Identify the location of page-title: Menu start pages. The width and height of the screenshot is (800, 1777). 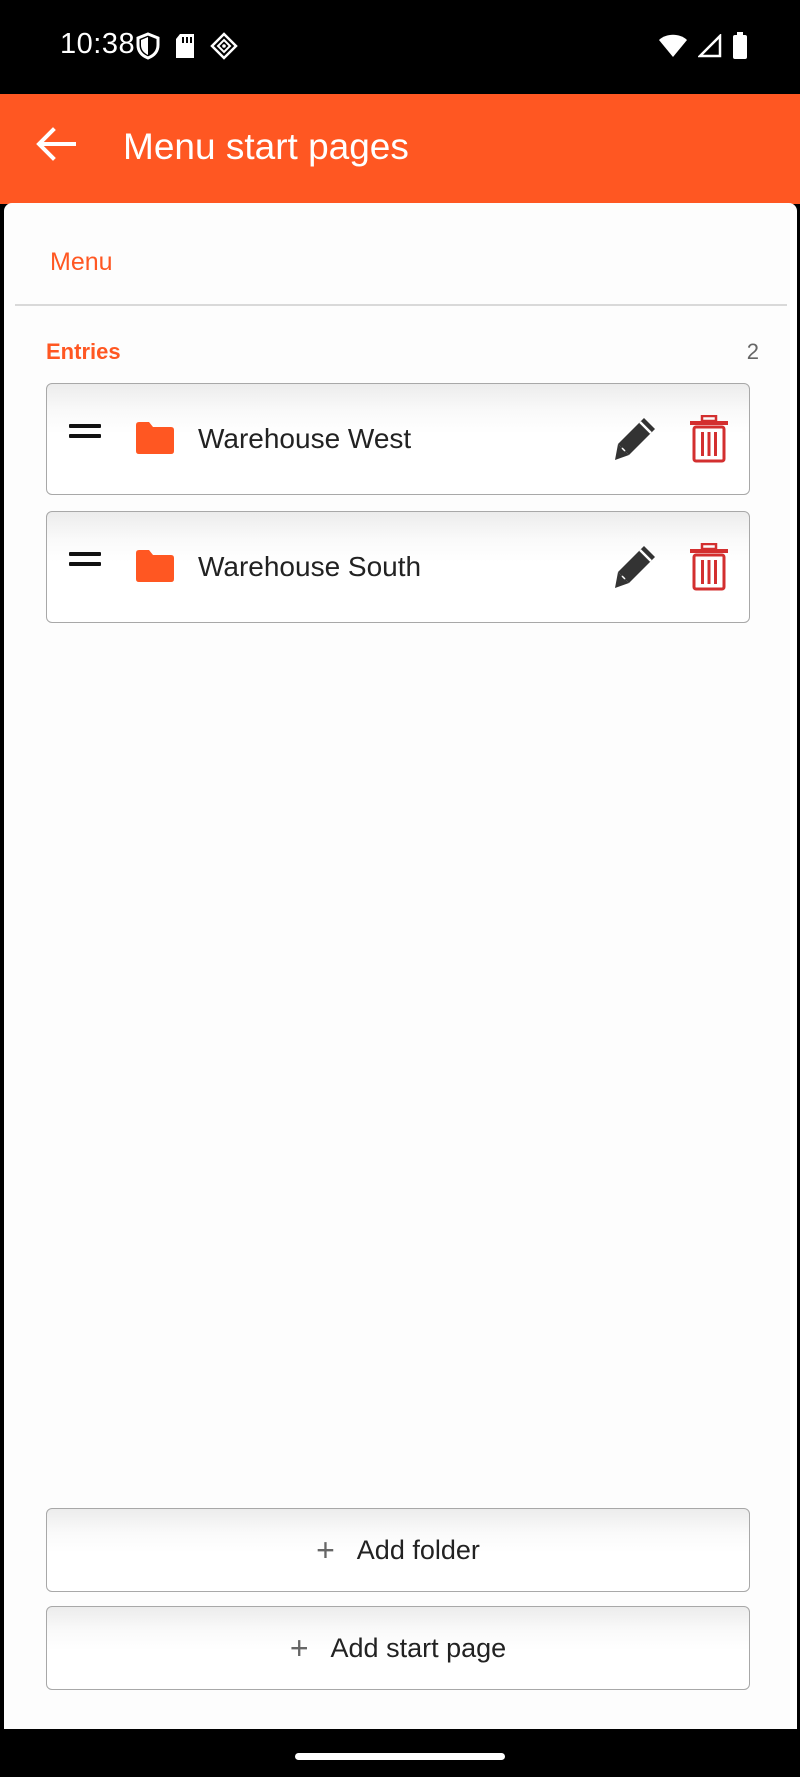
(266, 146).